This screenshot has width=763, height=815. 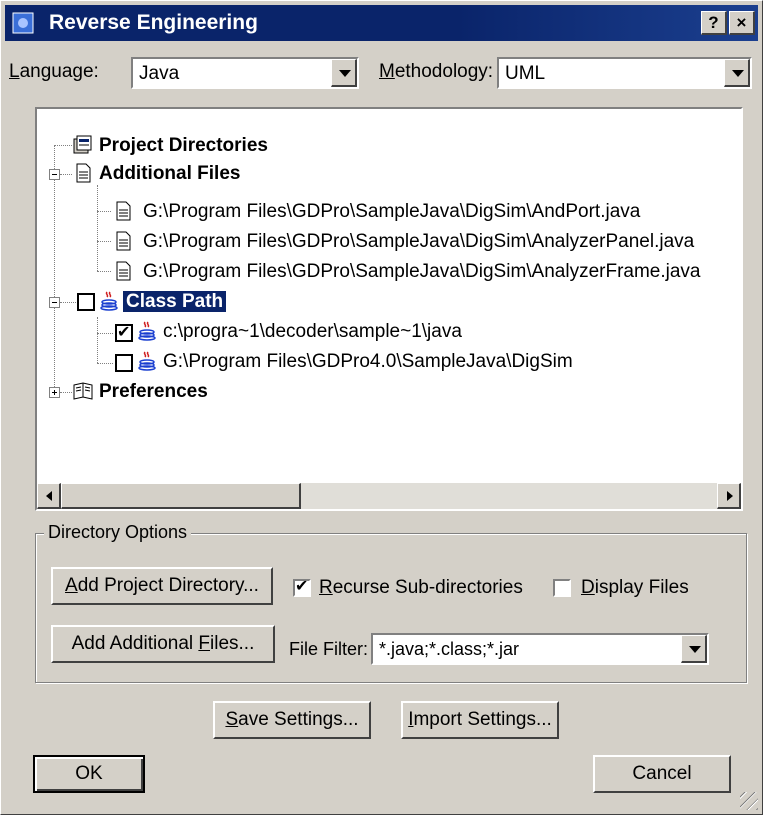 What do you see at coordinates (624, 73) in the screenshot?
I see `methodology-select: UML` at bounding box center [624, 73].